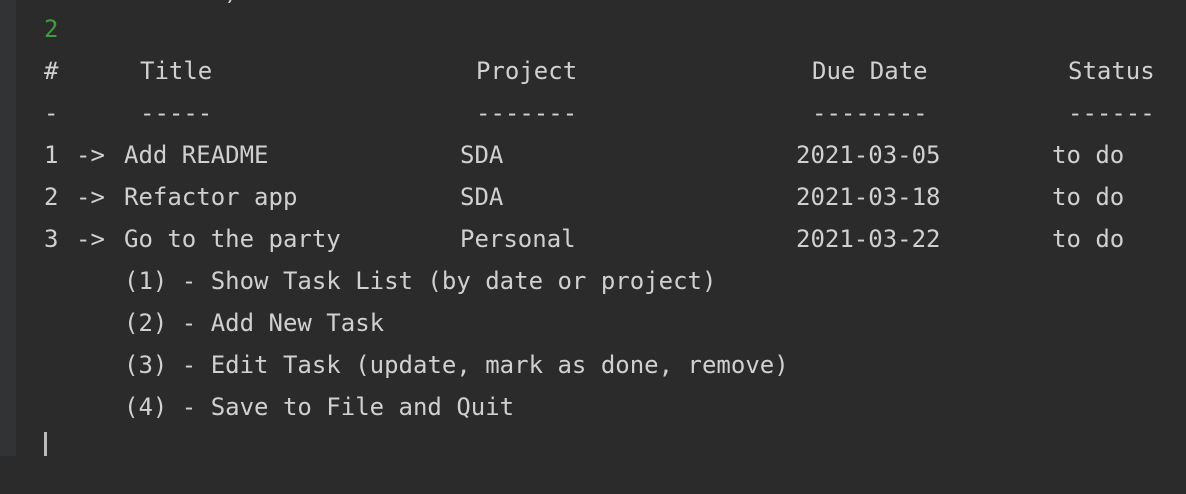  I want to click on table-row: 1 -> Add README SDA 2021-03-05 to do, so click(584, 155).